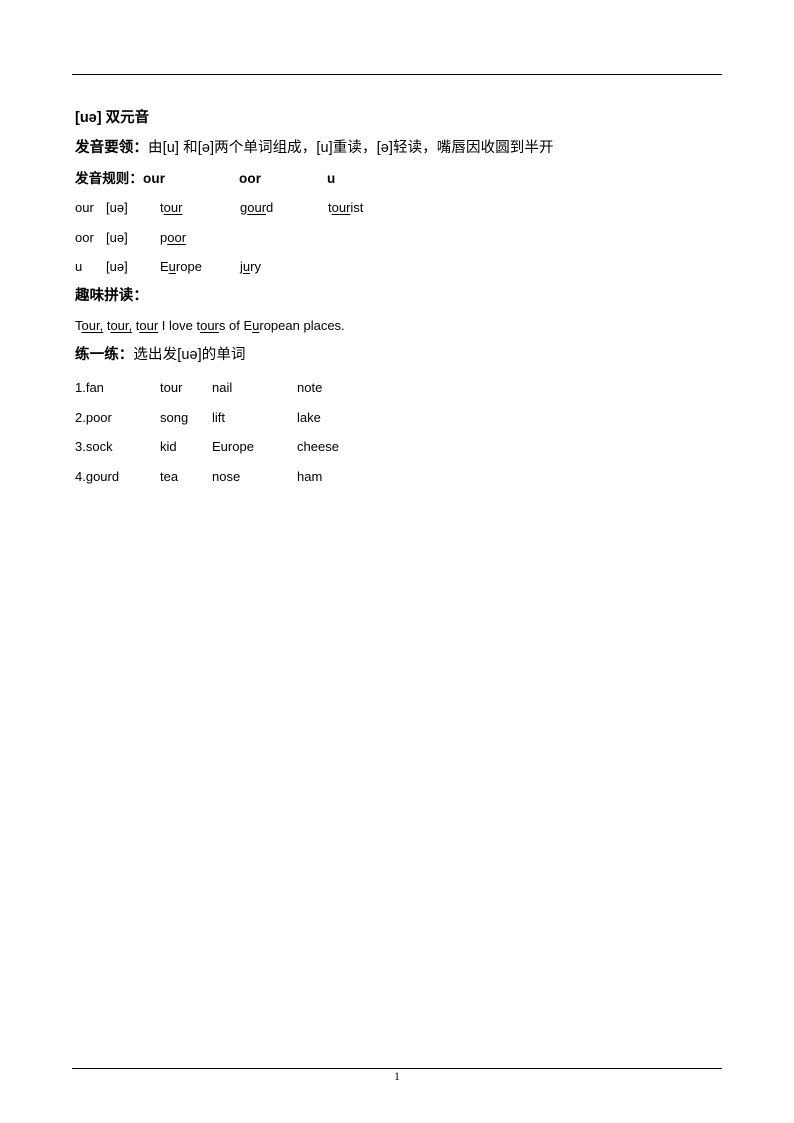  I want to click on practice-option: 4.gourd, so click(117, 477).